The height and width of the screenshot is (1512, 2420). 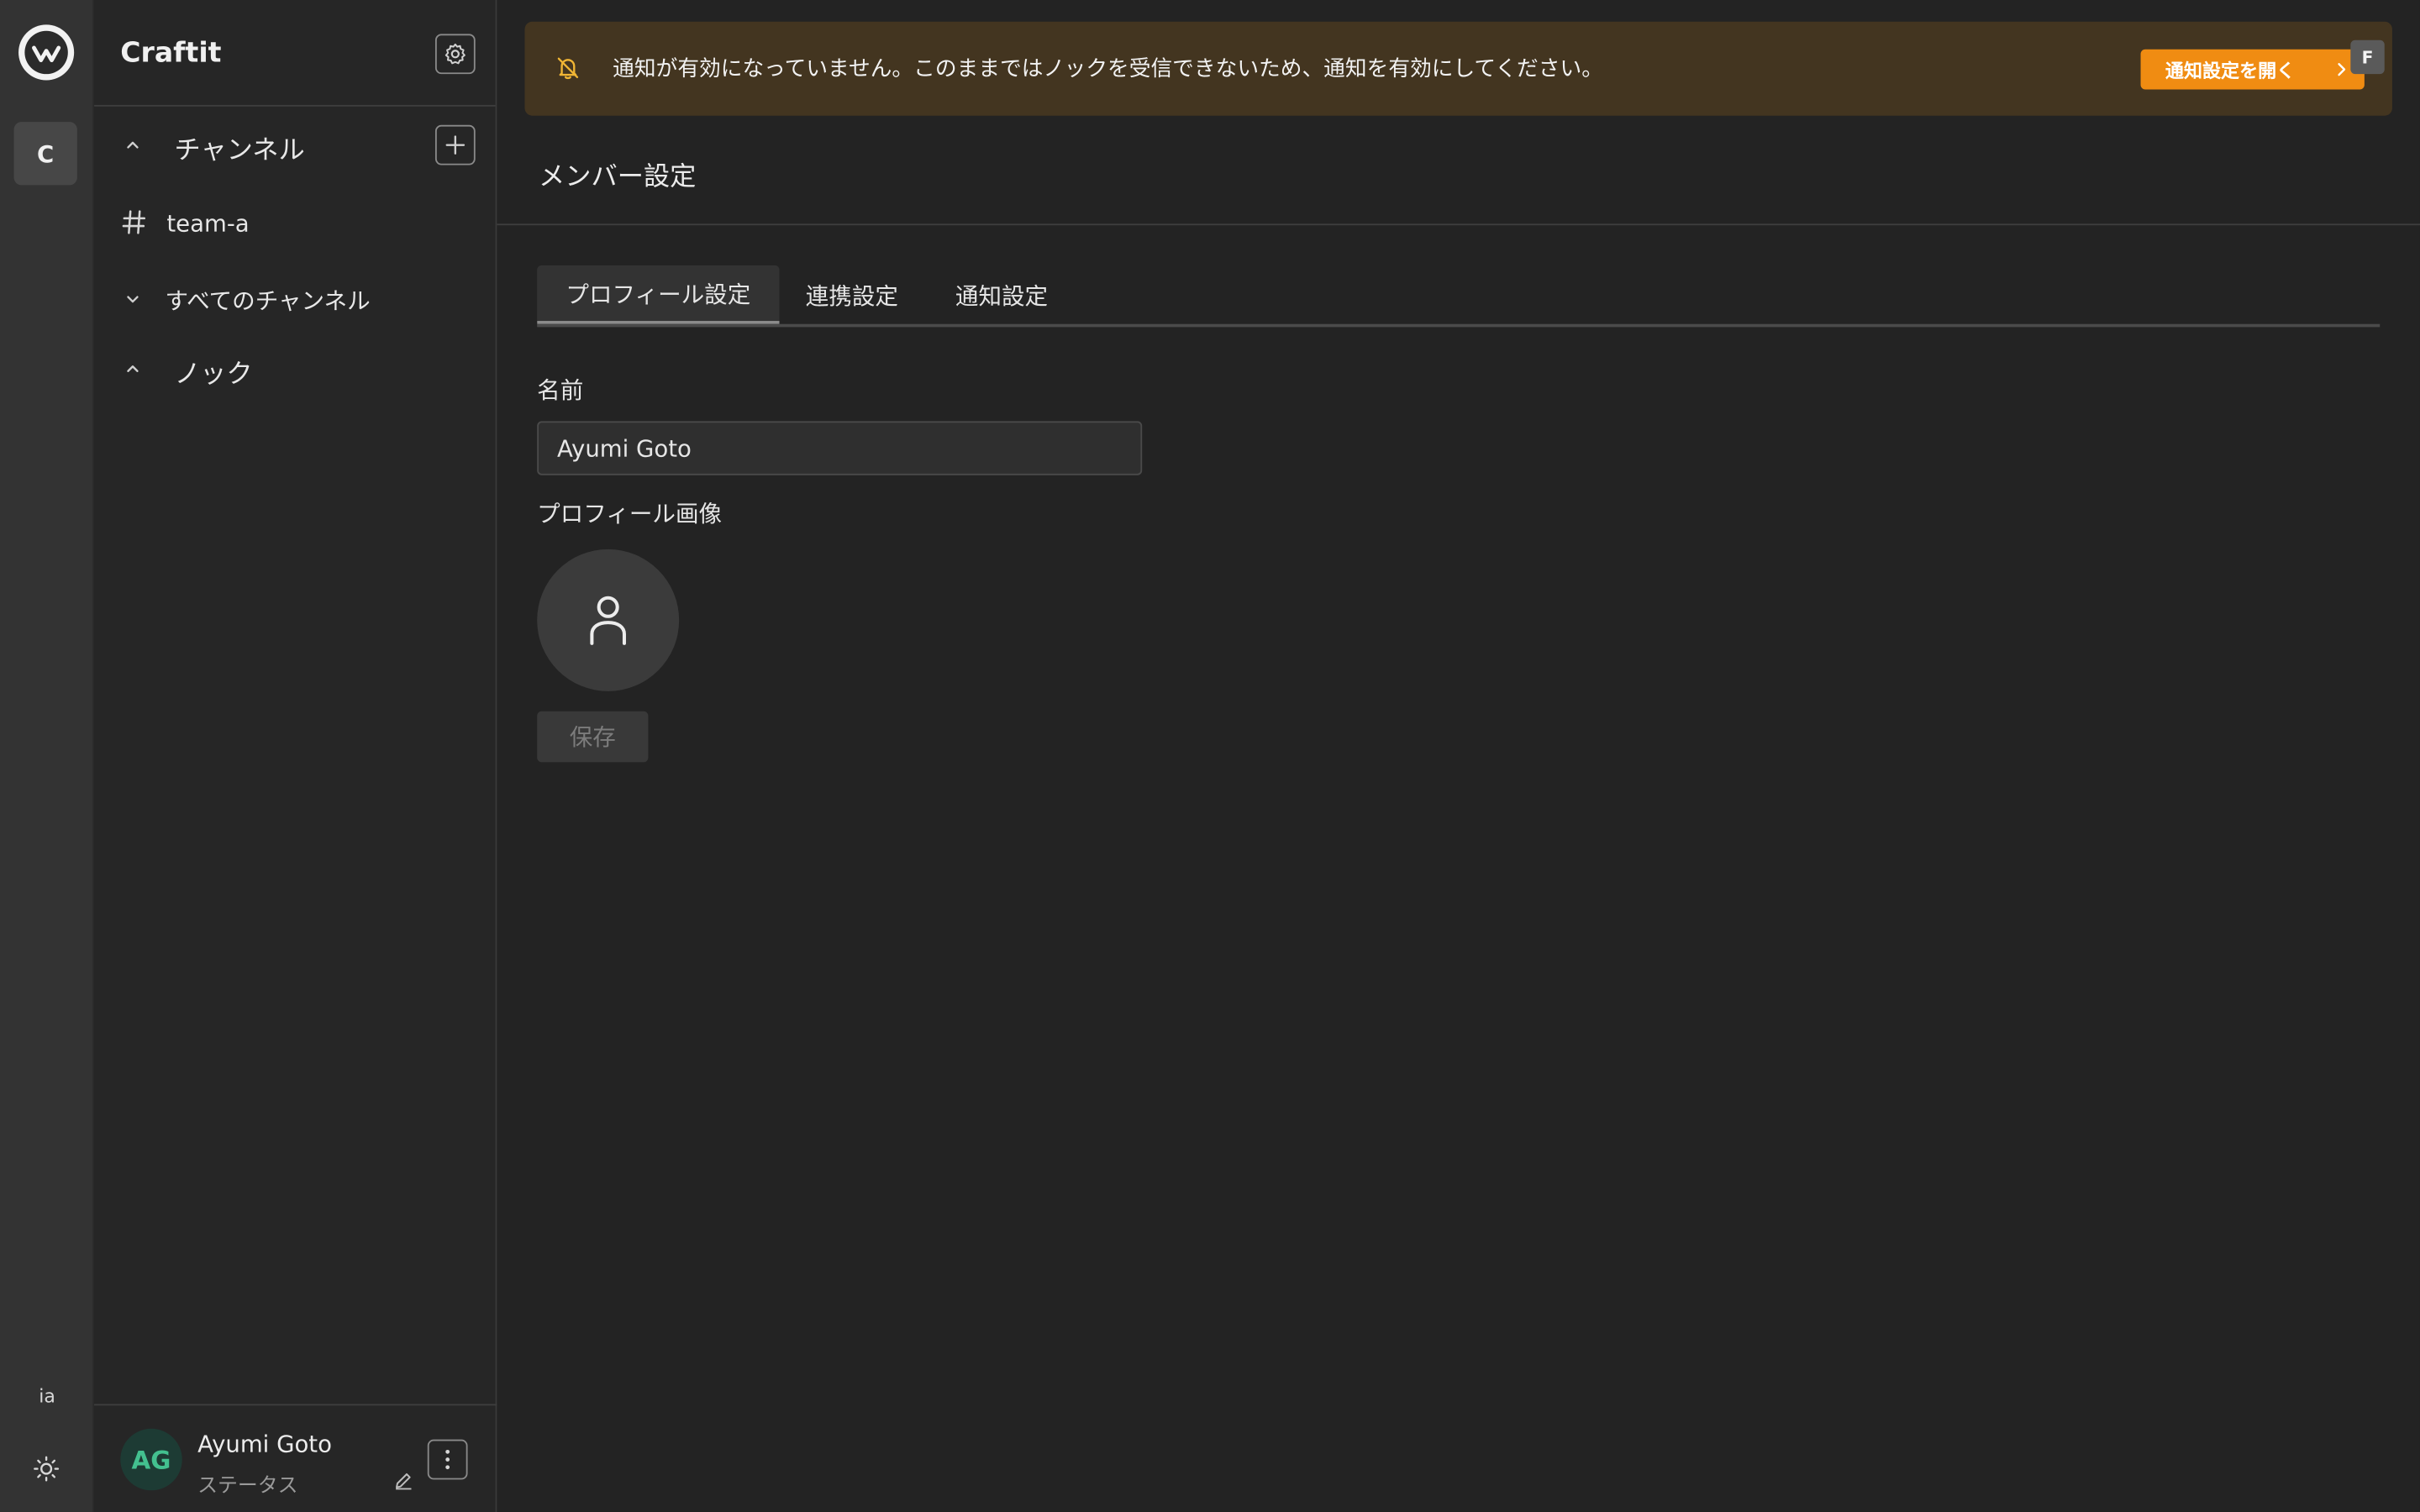 What do you see at coordinates (403, 1480) in the screenshot?
I see `edit-status-icon` at bounding box center [403, 1480].